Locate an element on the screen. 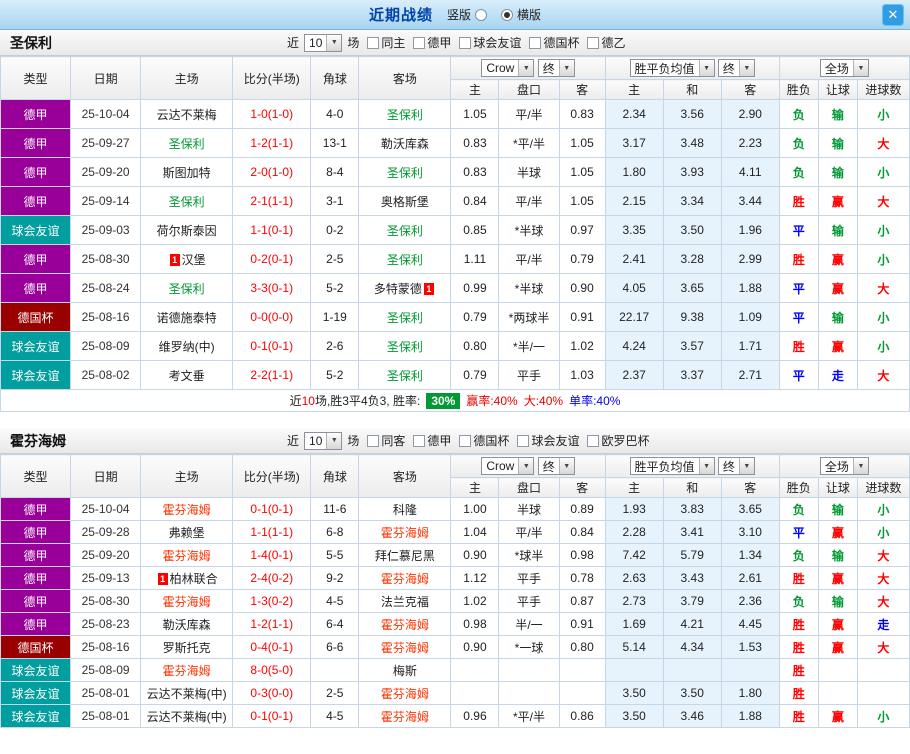 The image size is (910, 754). filter-option-bundesliga2: 德乙 is located at coordinates (606, 42).